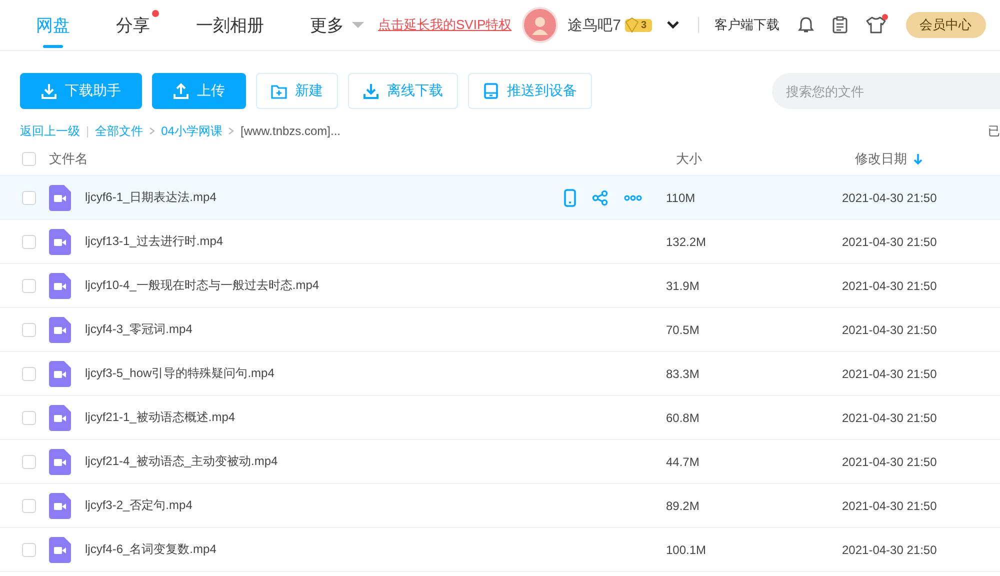 The height and width of the screenshot is (576, 1000). I want to click on file-name: ljcyf6-1_日期表达法.mp4, so click(324, 197).